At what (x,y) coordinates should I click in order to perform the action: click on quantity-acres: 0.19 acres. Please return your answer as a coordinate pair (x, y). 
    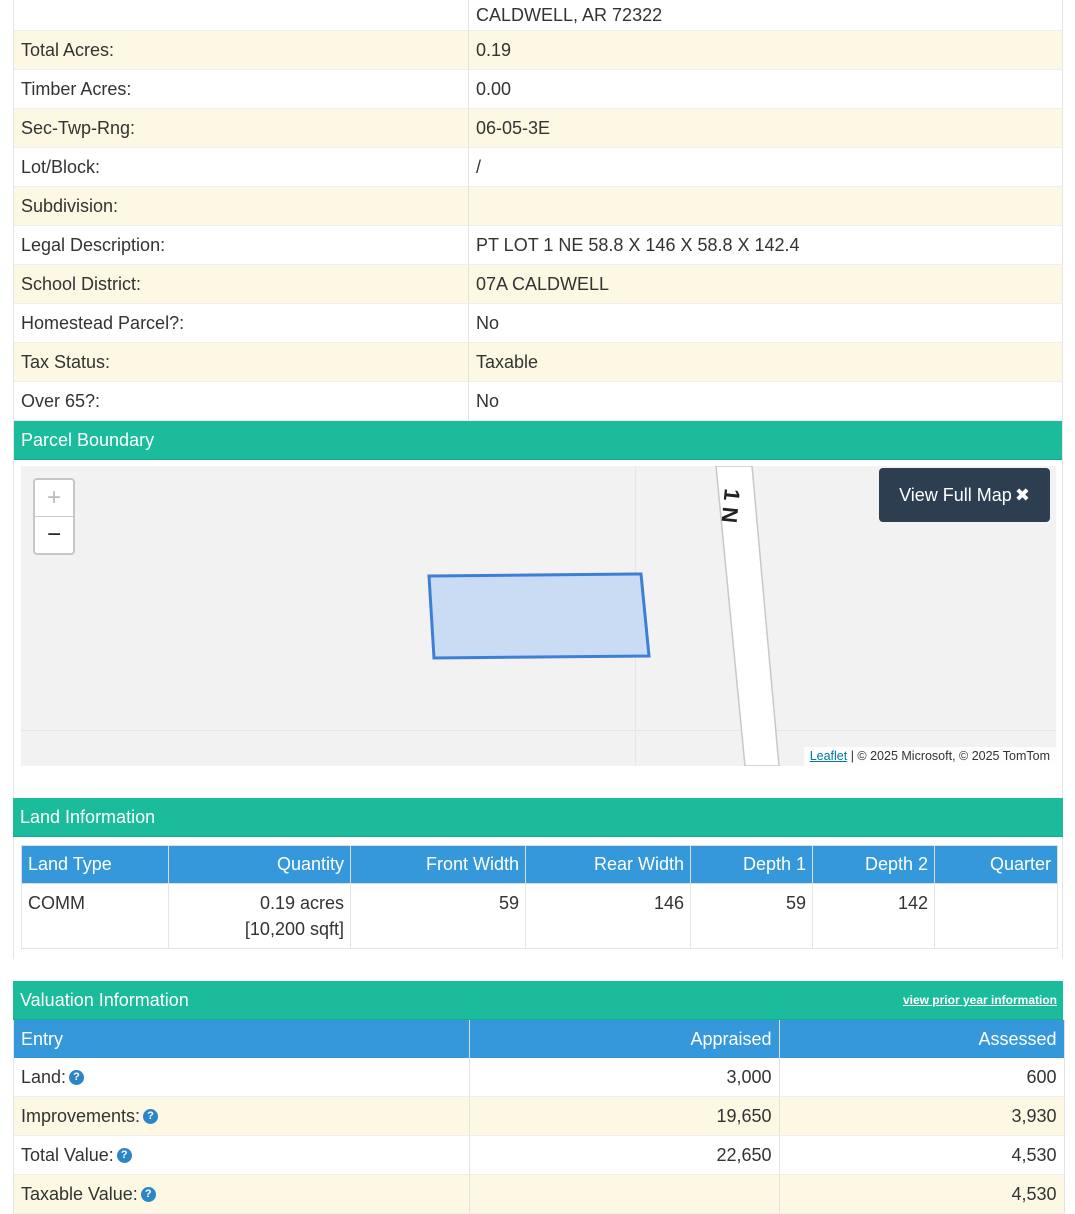
    Looking at the image, I should click on (301, 903).